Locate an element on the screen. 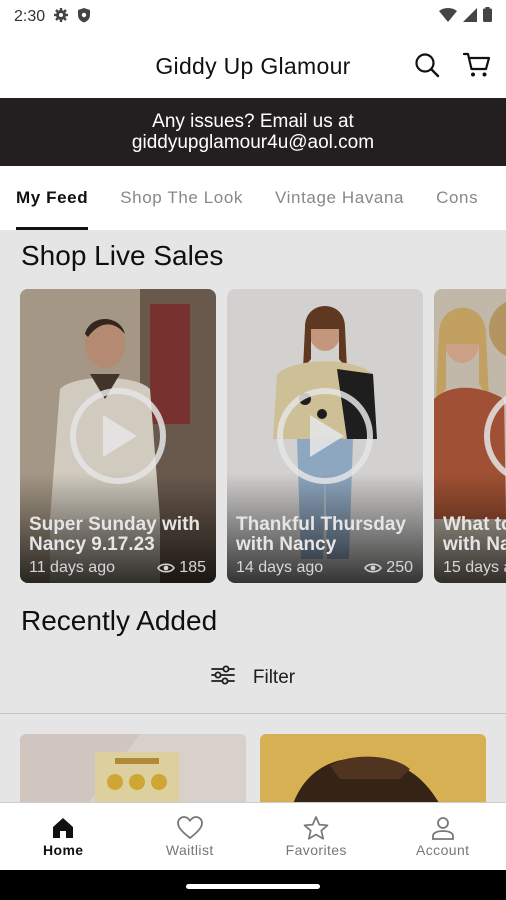  system-gesture-bar is located at coordinates (253, 885).